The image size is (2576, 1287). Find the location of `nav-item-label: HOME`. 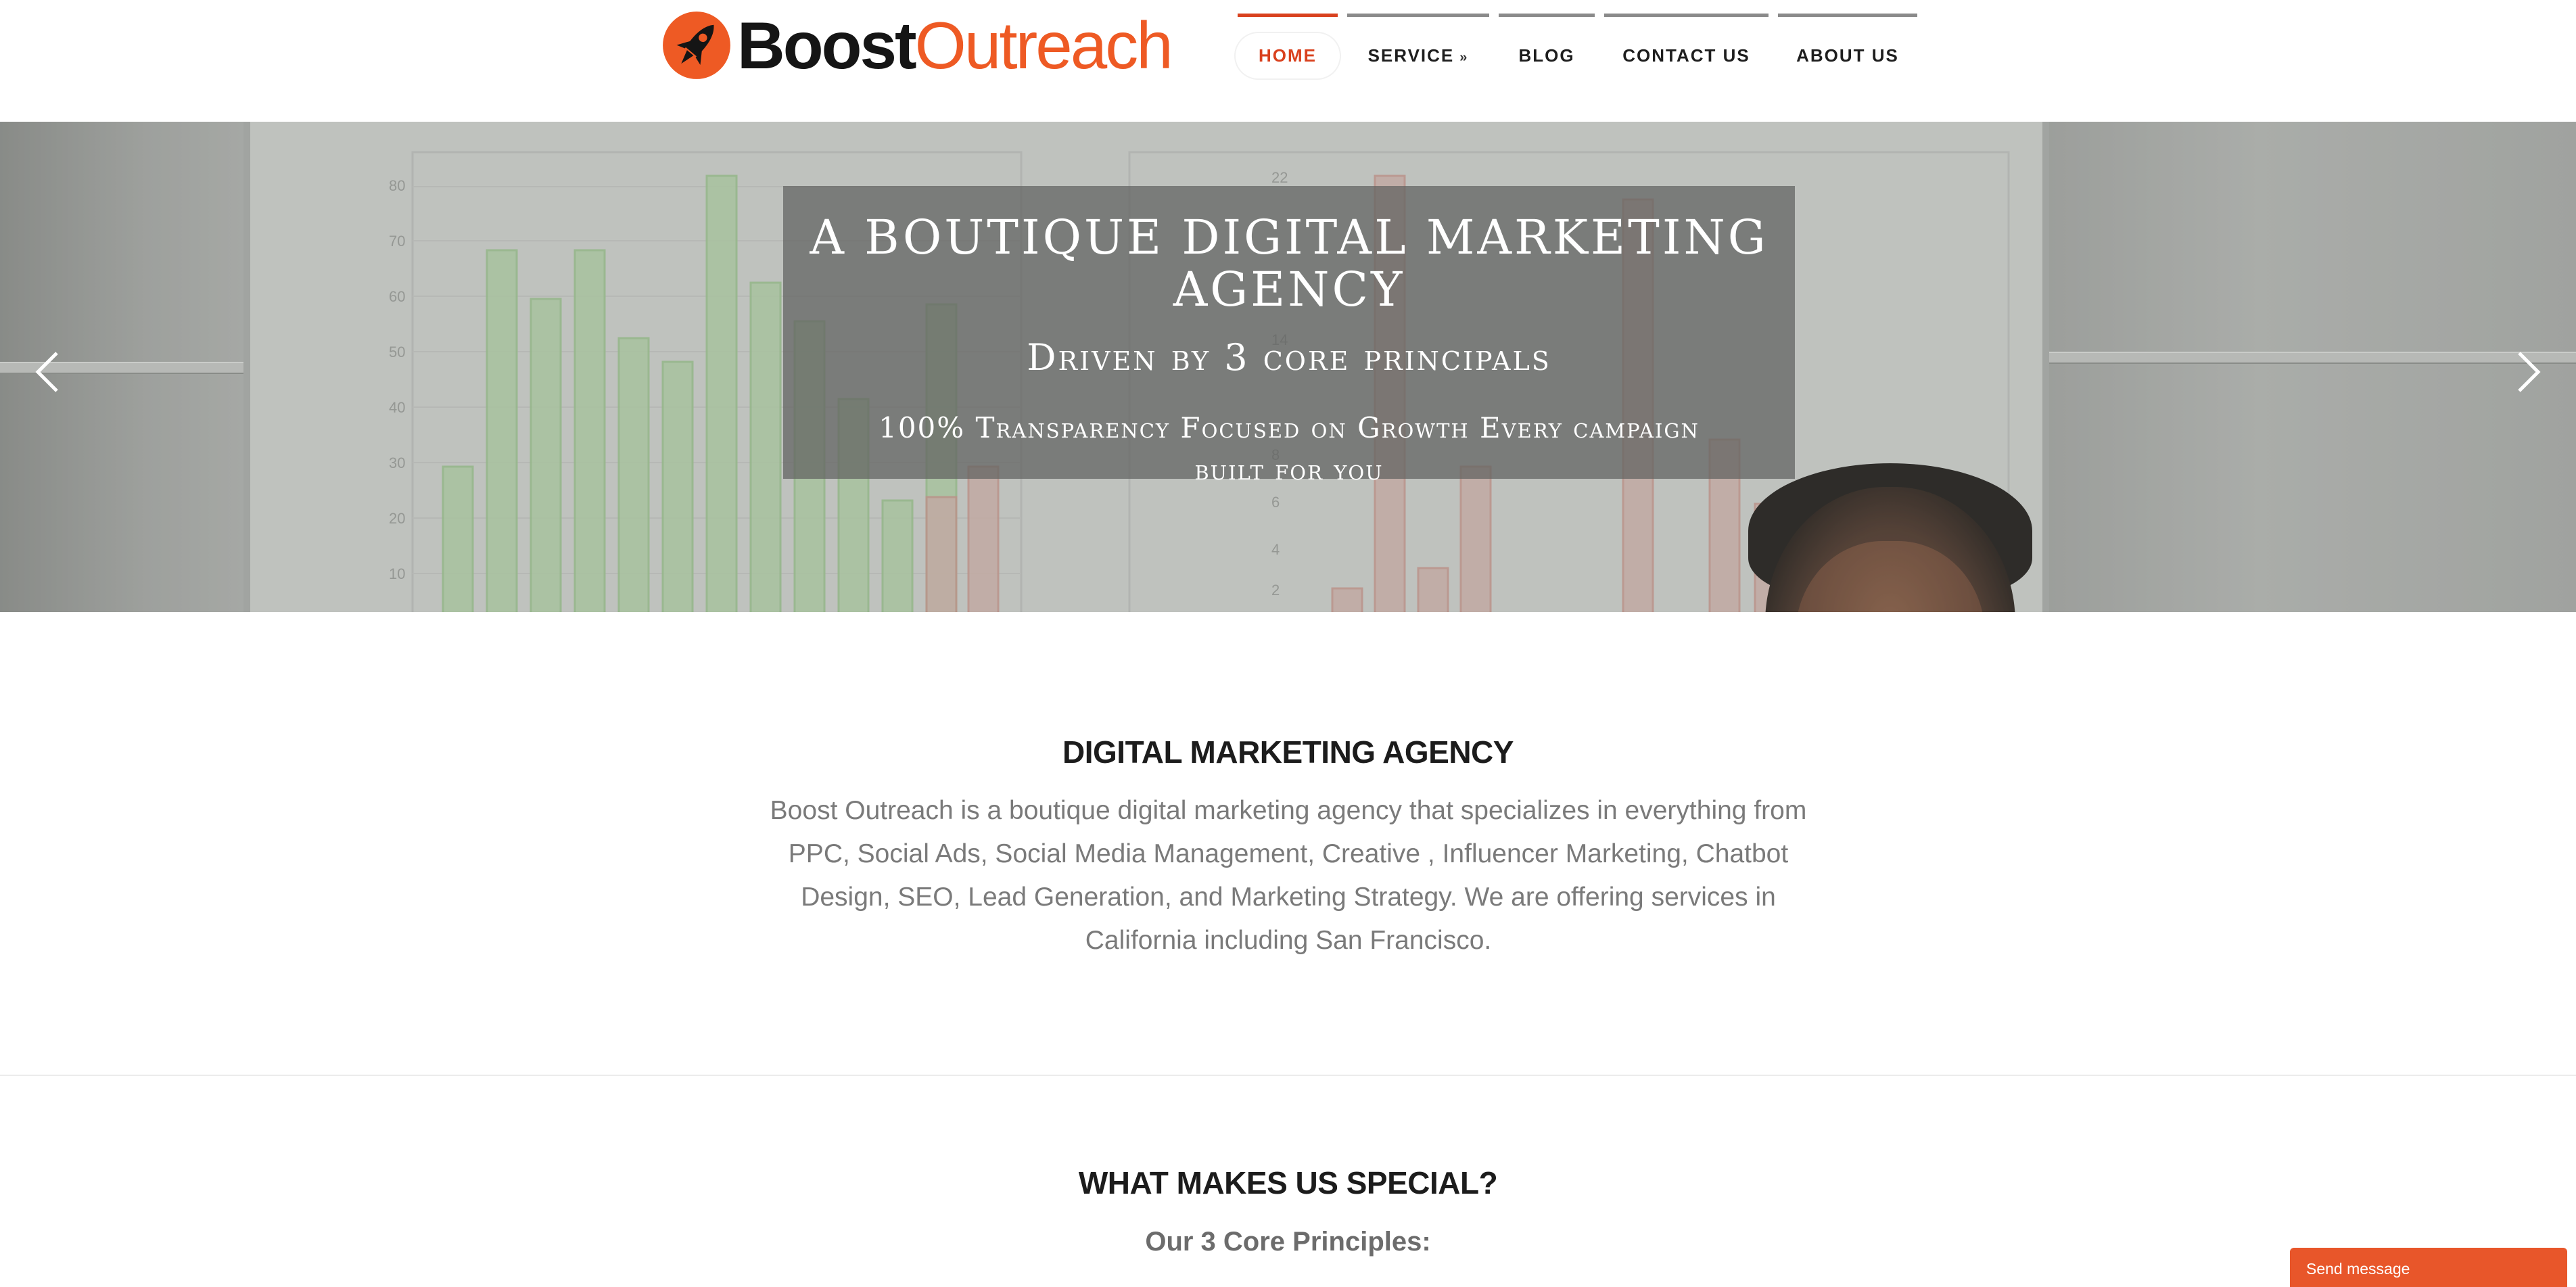

nav-item-label: HOME is located at coordinates (1288, 56).